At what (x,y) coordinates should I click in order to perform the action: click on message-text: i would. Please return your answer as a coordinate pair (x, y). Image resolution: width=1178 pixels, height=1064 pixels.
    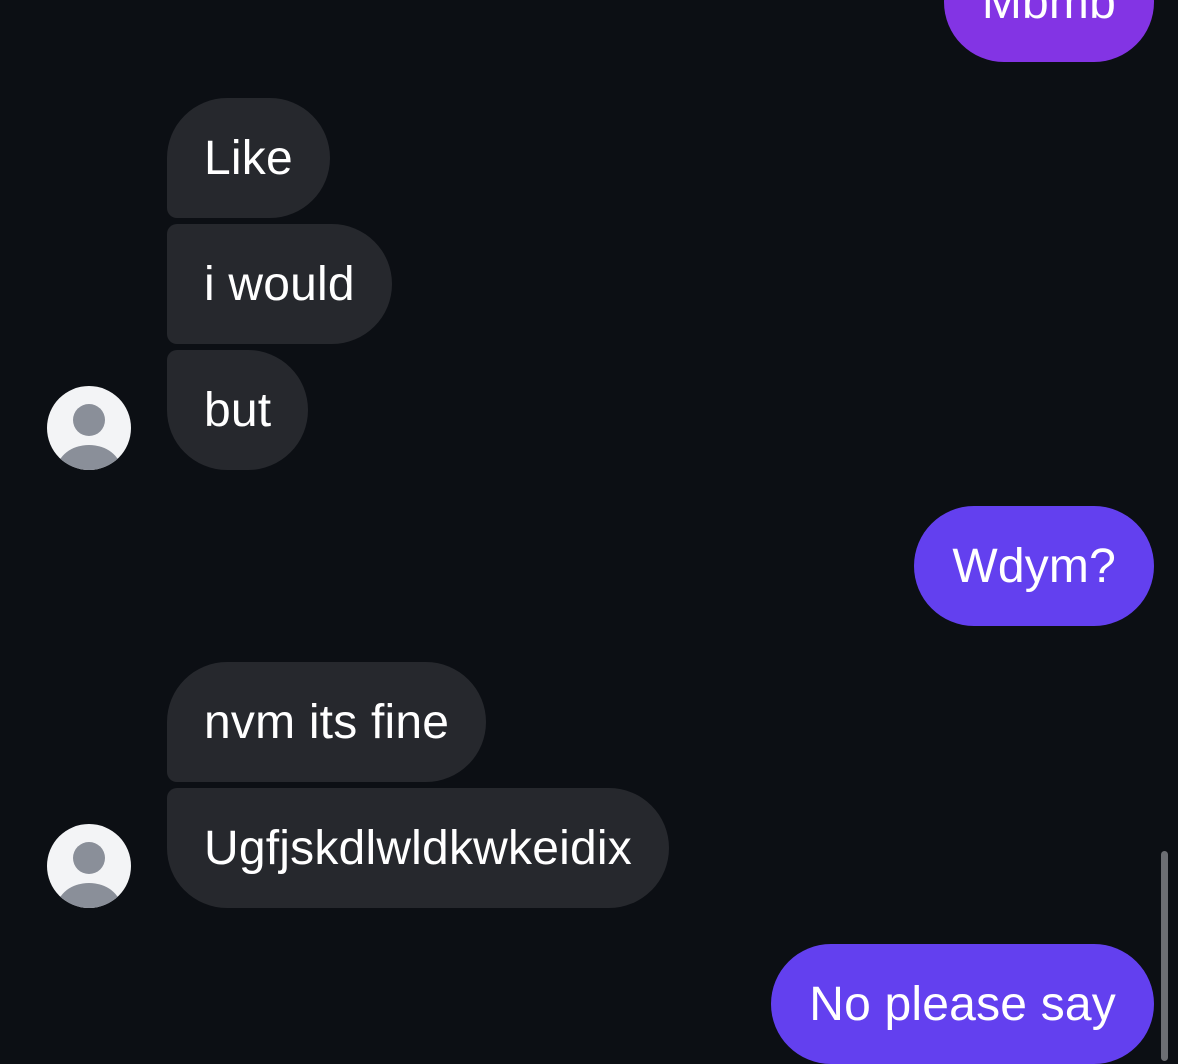
    Looking at the image, I should click on (279, 284).